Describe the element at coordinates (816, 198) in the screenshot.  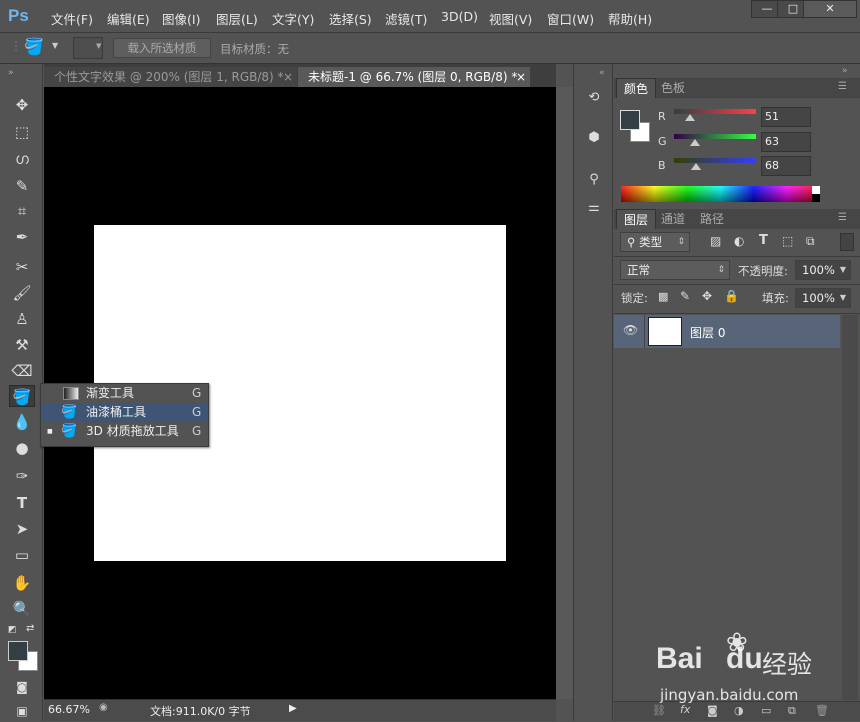
I see `black-swatch` at that location.